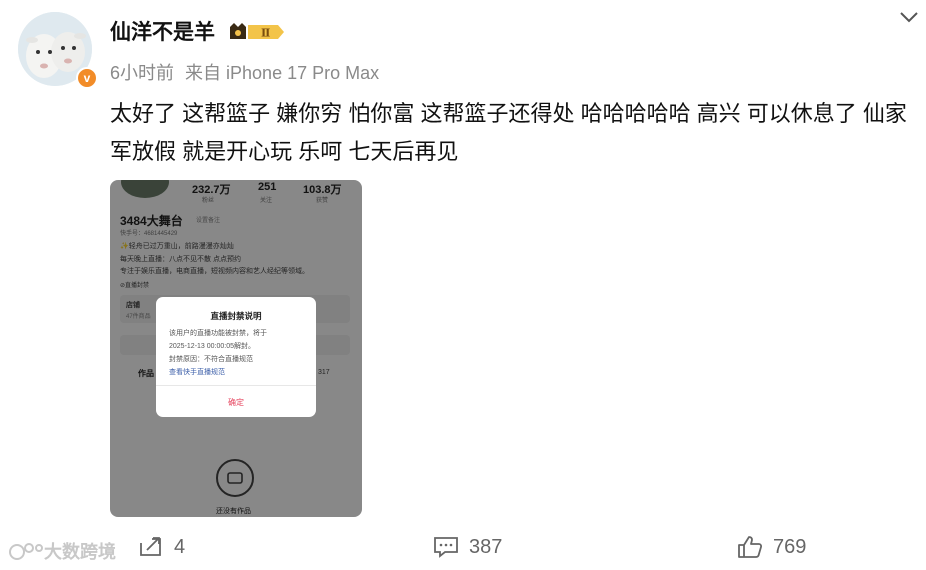 This screenshot has height=570, width=926. What do you see at coordinates (446, 547) in the screenshot?
I see `comment-icon` at bounding box center [446, 547].